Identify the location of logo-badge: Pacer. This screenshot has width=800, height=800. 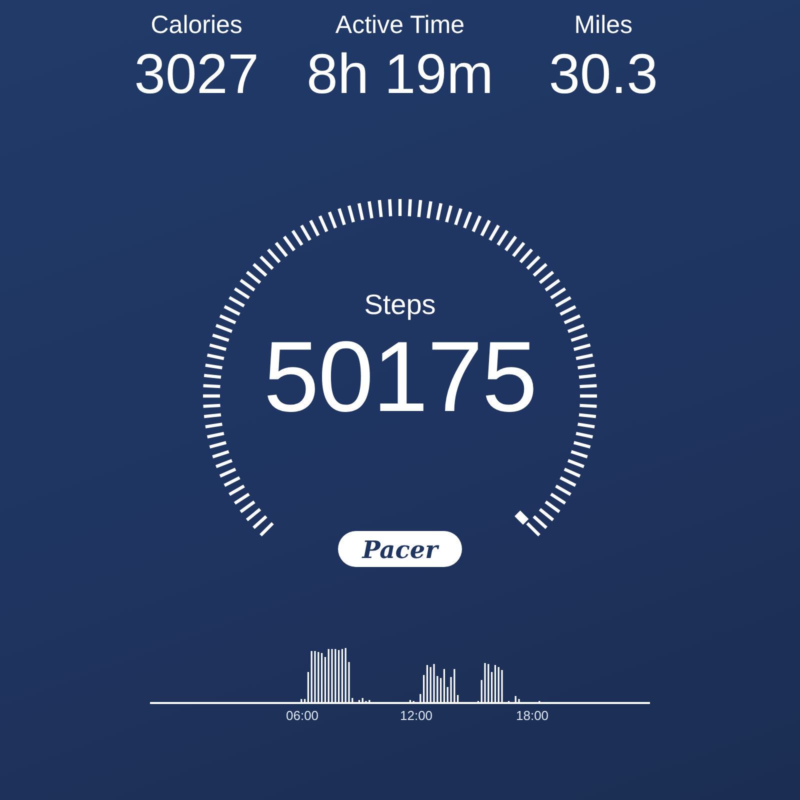
(400, 549).